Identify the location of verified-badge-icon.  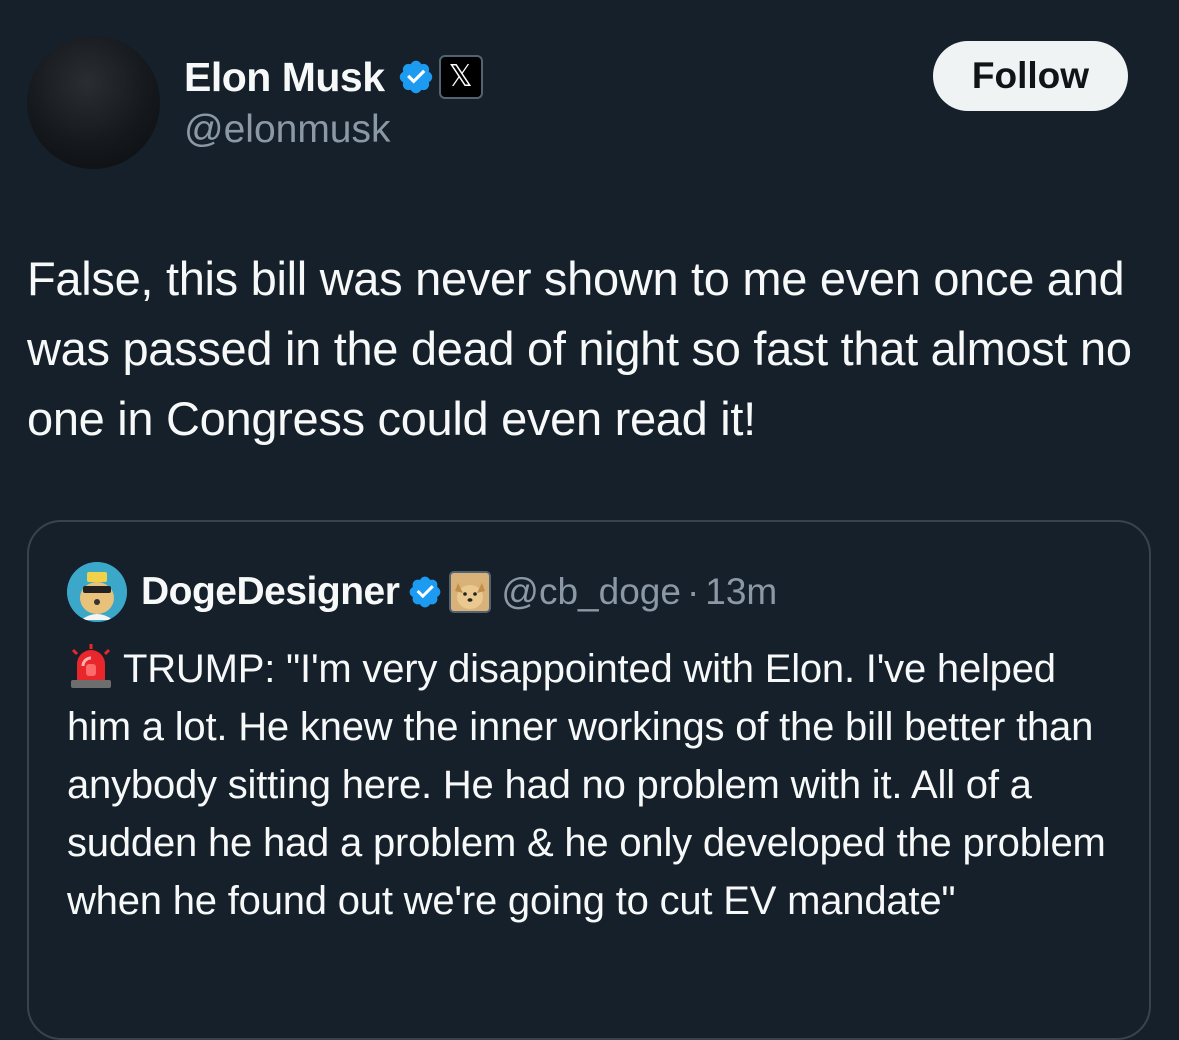
(416, 77).